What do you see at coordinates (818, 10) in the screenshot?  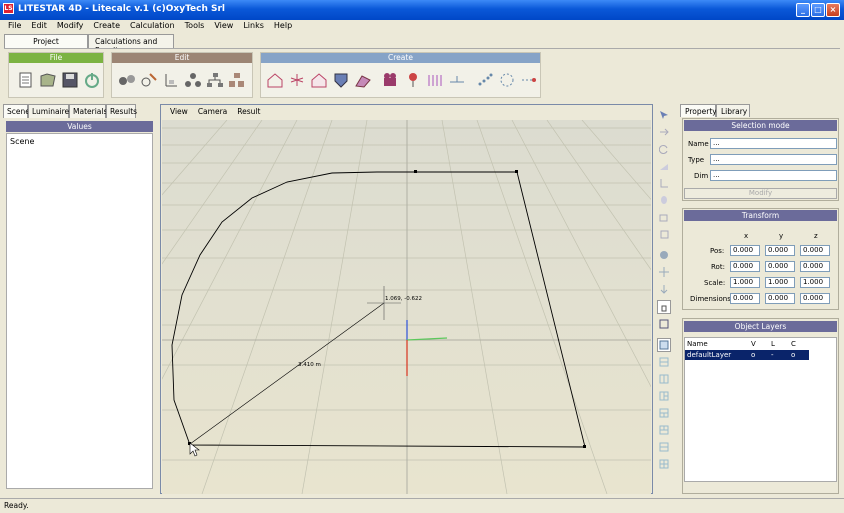 I see `maximize-button: □` at bounding box center [818, 10].